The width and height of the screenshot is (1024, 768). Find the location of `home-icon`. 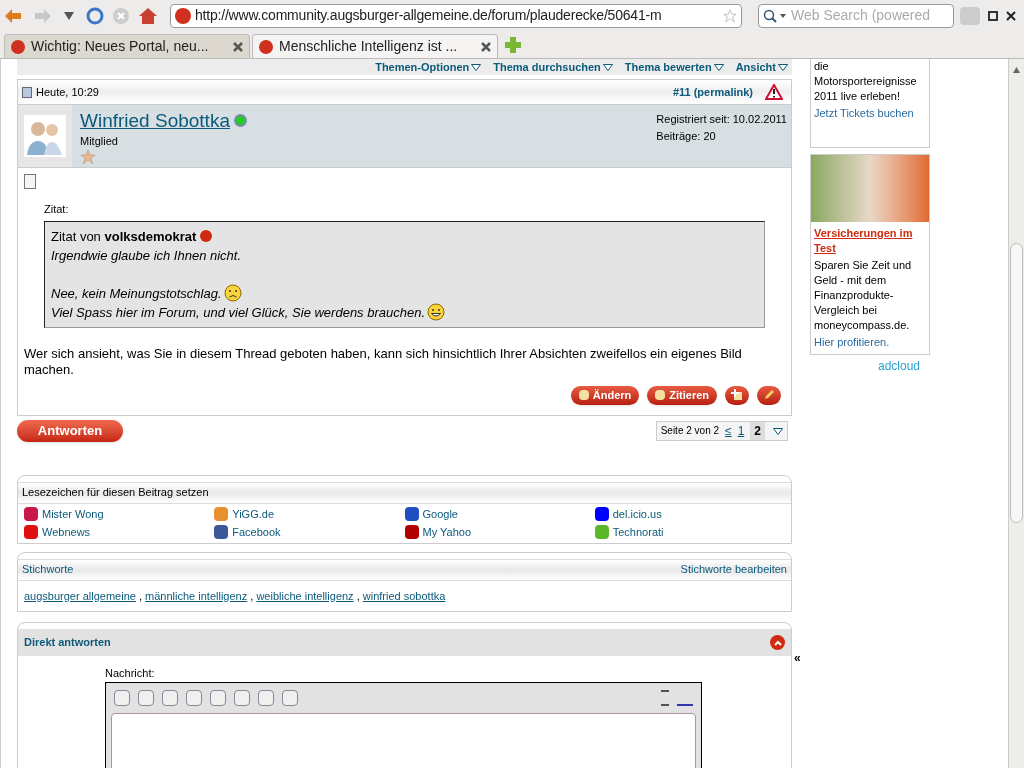

home-icon is located at coordinates (148, 15).